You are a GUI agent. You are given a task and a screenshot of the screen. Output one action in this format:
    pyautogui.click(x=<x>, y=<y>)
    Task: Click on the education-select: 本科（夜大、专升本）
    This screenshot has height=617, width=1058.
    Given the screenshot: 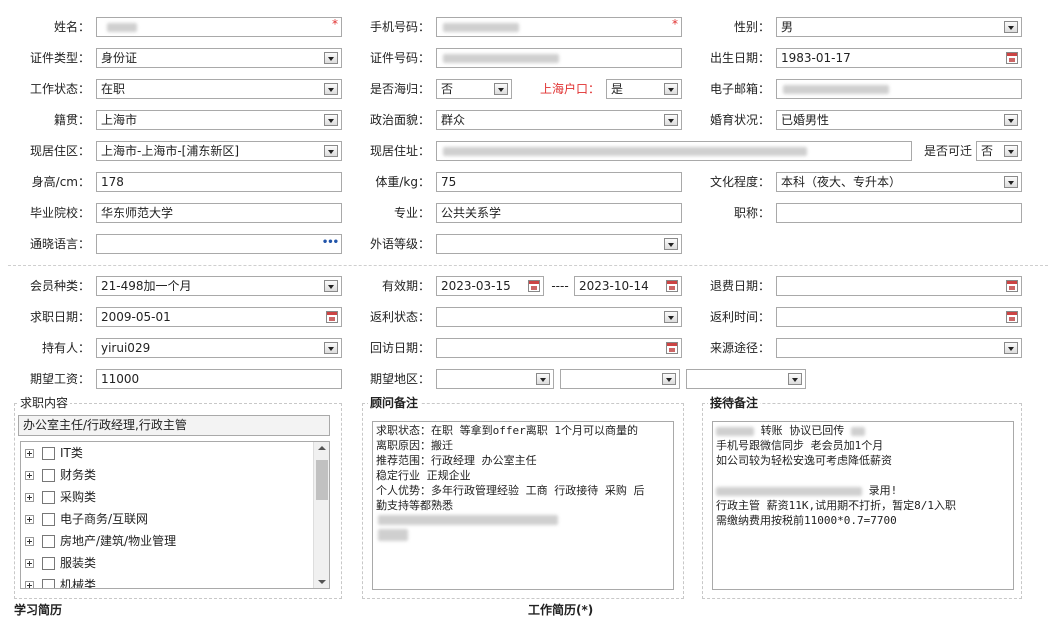 What is the action you would take?
    pyautogui.click(x=899, y=182)
    